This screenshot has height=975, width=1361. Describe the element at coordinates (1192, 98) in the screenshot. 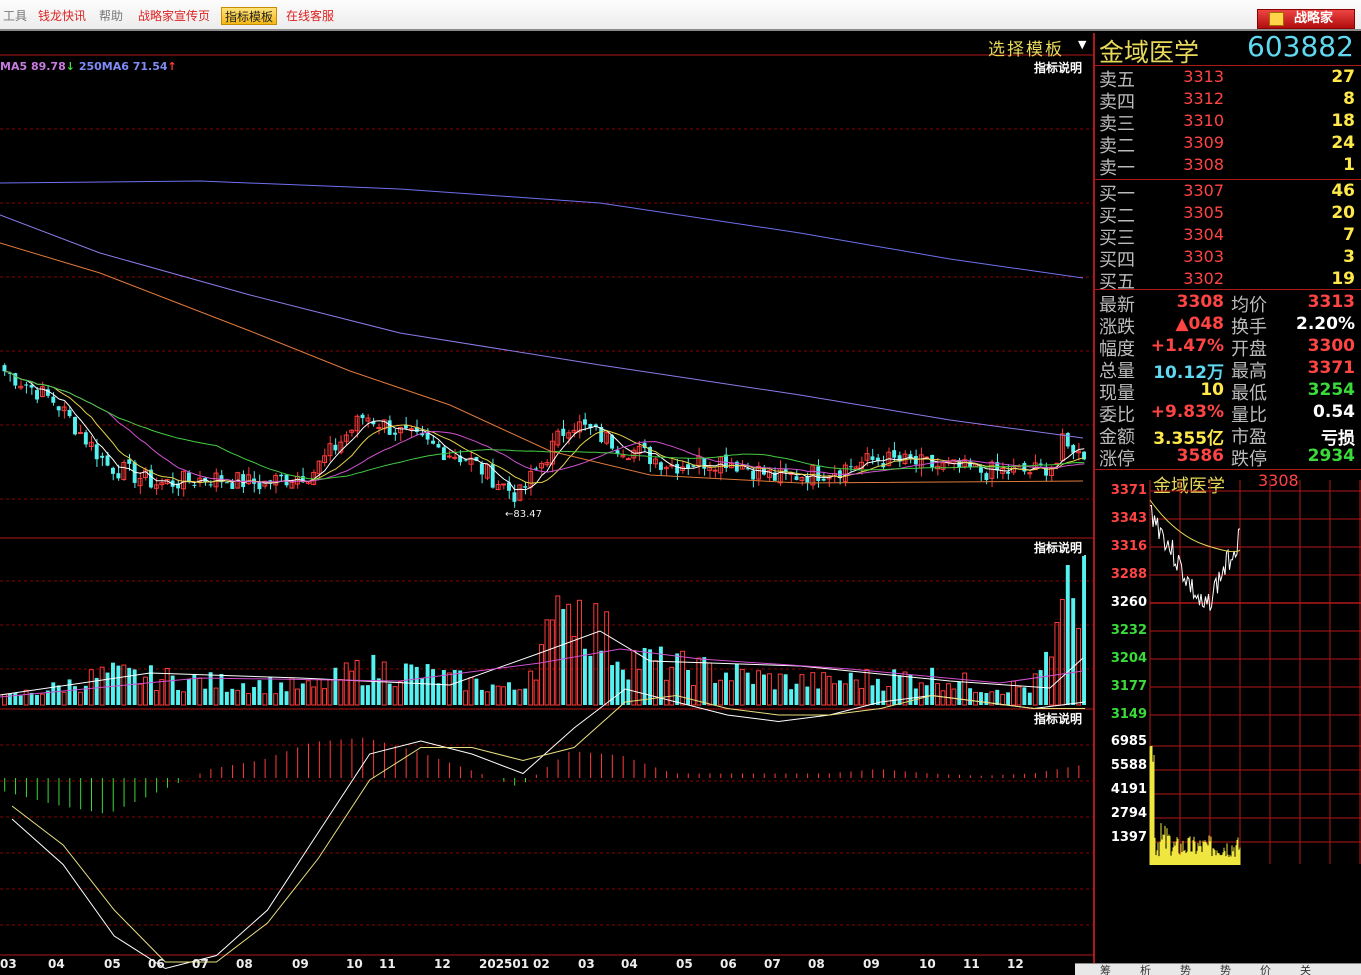

I see `ask4-price: 3312` at that location.